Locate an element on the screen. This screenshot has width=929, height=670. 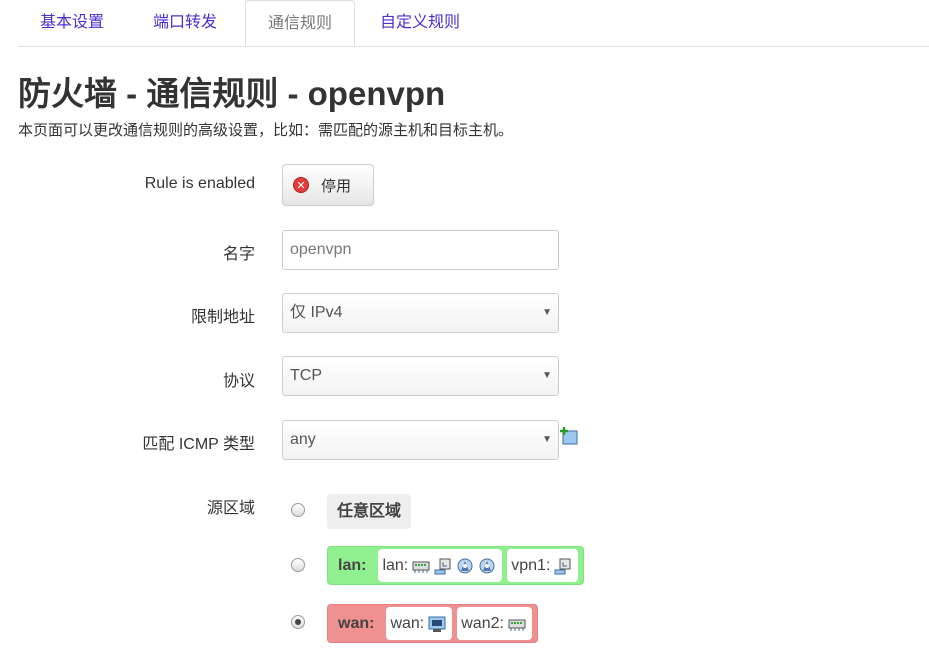
zone-any-badge: 任意区域 is located at coordinates (369, 511).